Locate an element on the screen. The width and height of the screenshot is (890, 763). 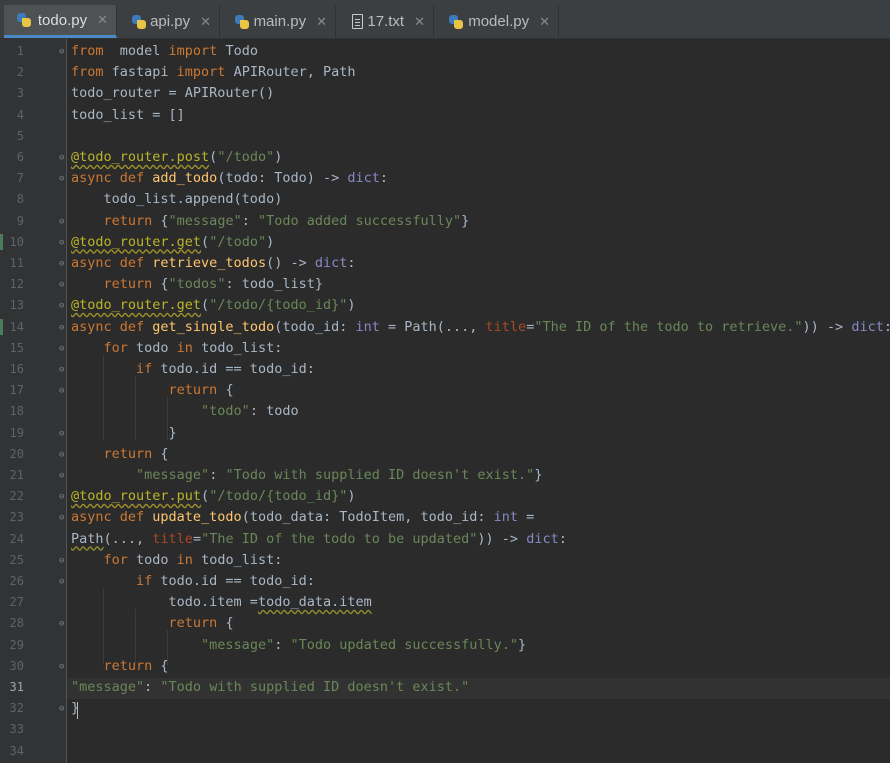
tab-label: main.py is located at coordinates (280, 21).